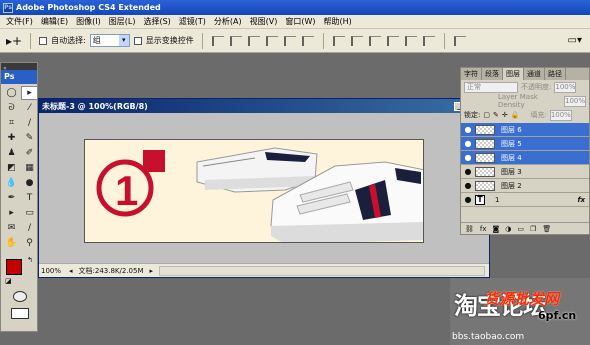 Image resolution: width=590 pixels, height=345 pixels. What do you see at coordinates (29, 93) in the screenshot?
I see `move-tool-icon: ▸` at bounding box center [29, 93].